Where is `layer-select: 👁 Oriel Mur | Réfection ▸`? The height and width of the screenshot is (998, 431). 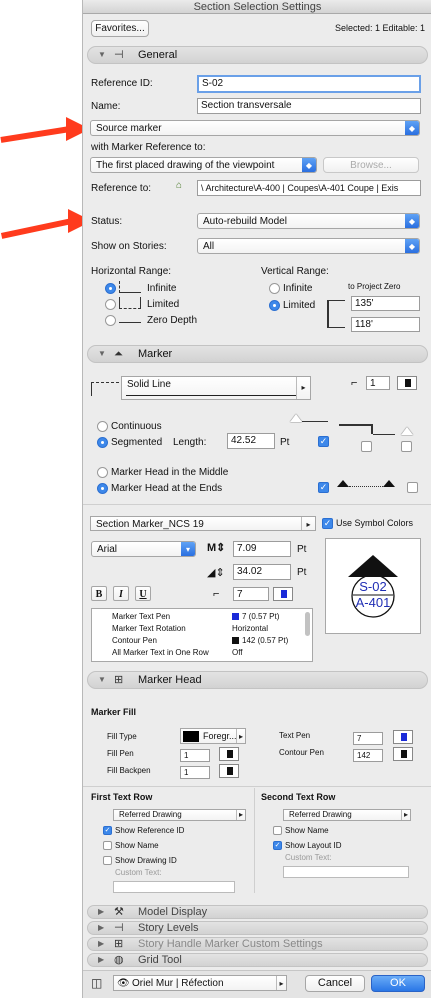
layer-select: 👁 Oriel Mur | Réfection ▸ is located at coordinates (200, 983).